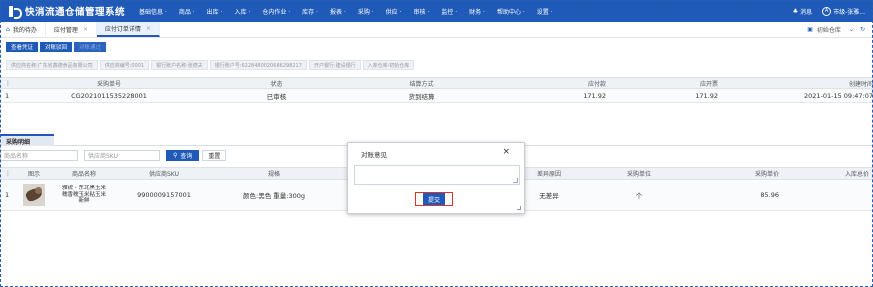  Describe the element at coordinates (374, 155) in the screenshot. I see `dialog-title: 对账意见` at that location.